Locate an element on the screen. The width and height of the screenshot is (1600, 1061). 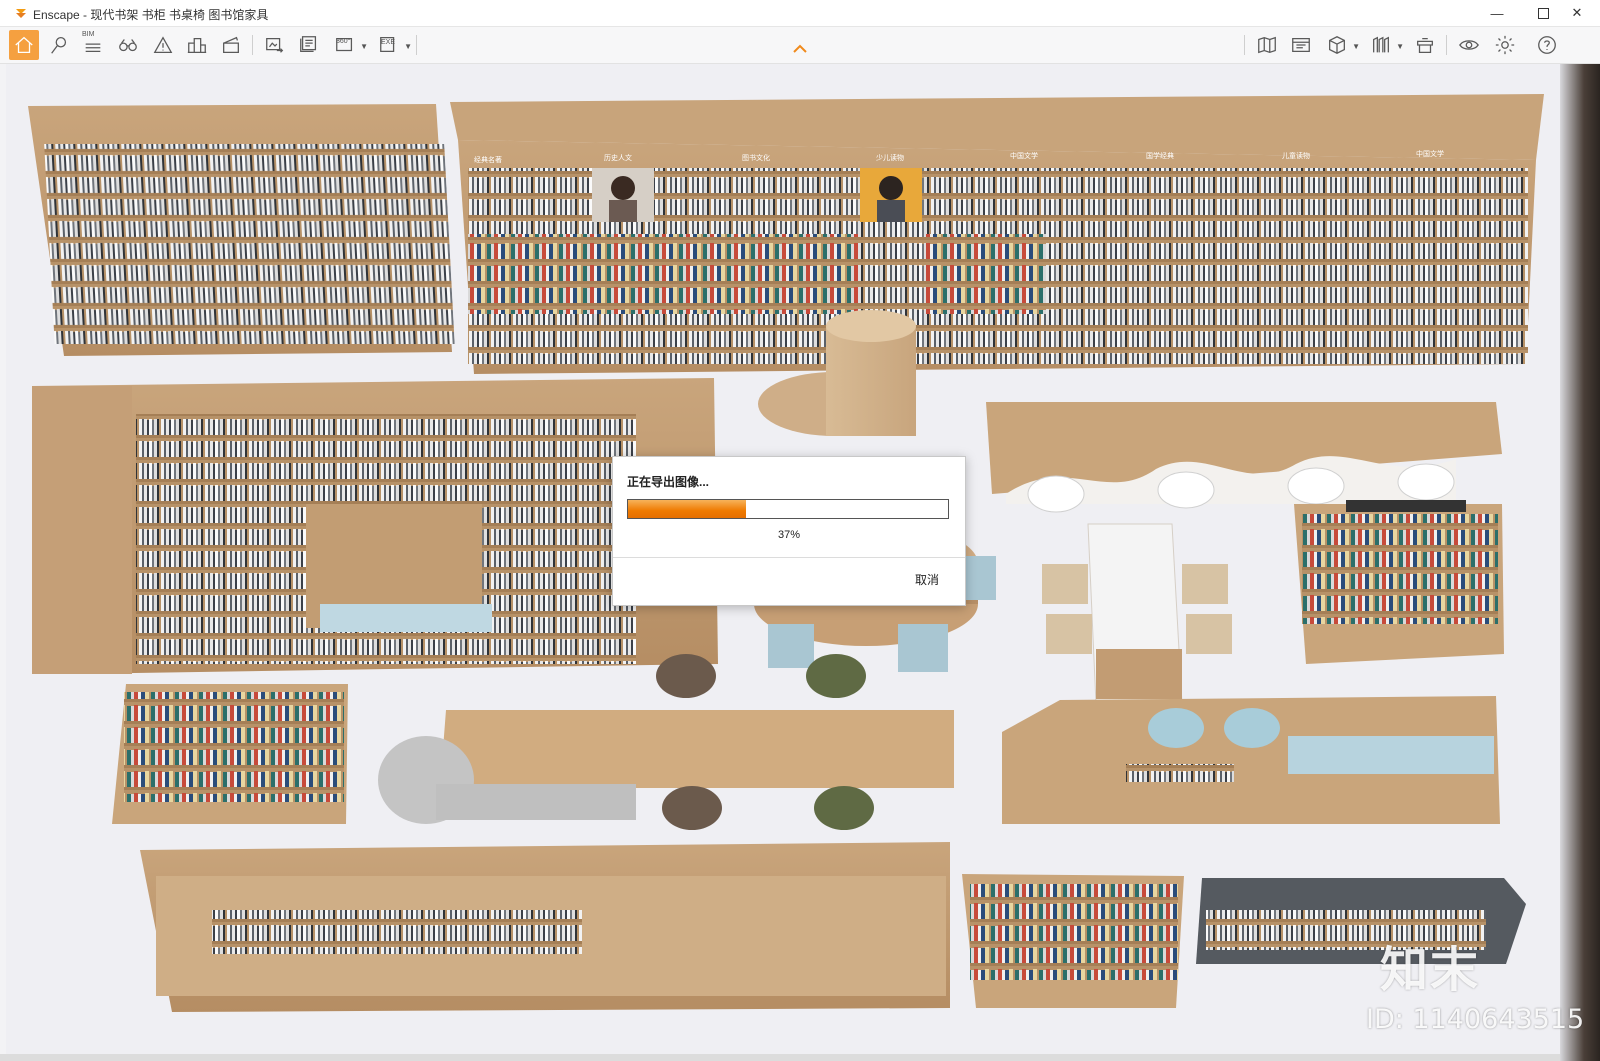
binoculars-button is located at coordinates (128, 45).